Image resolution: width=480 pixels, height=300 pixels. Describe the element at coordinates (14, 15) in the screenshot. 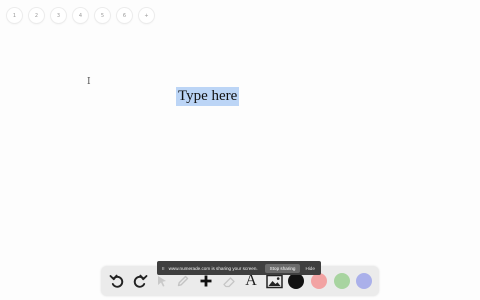

I see `page-1-button: 1` at that location.